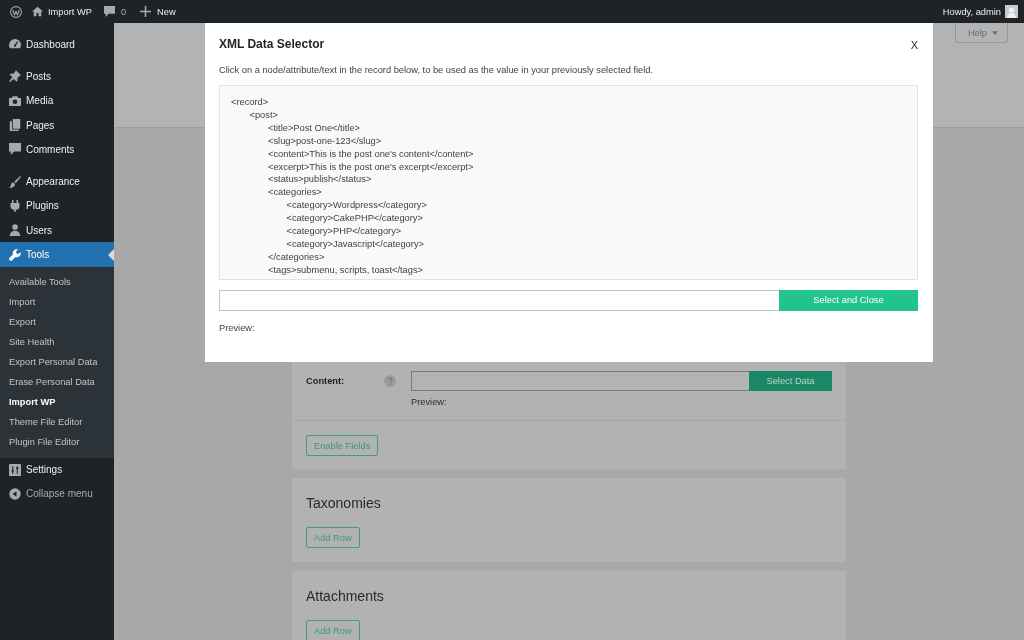 This screenshot has width=1024, height=640. I want to click on avatar-icon, so click(1011, 11).